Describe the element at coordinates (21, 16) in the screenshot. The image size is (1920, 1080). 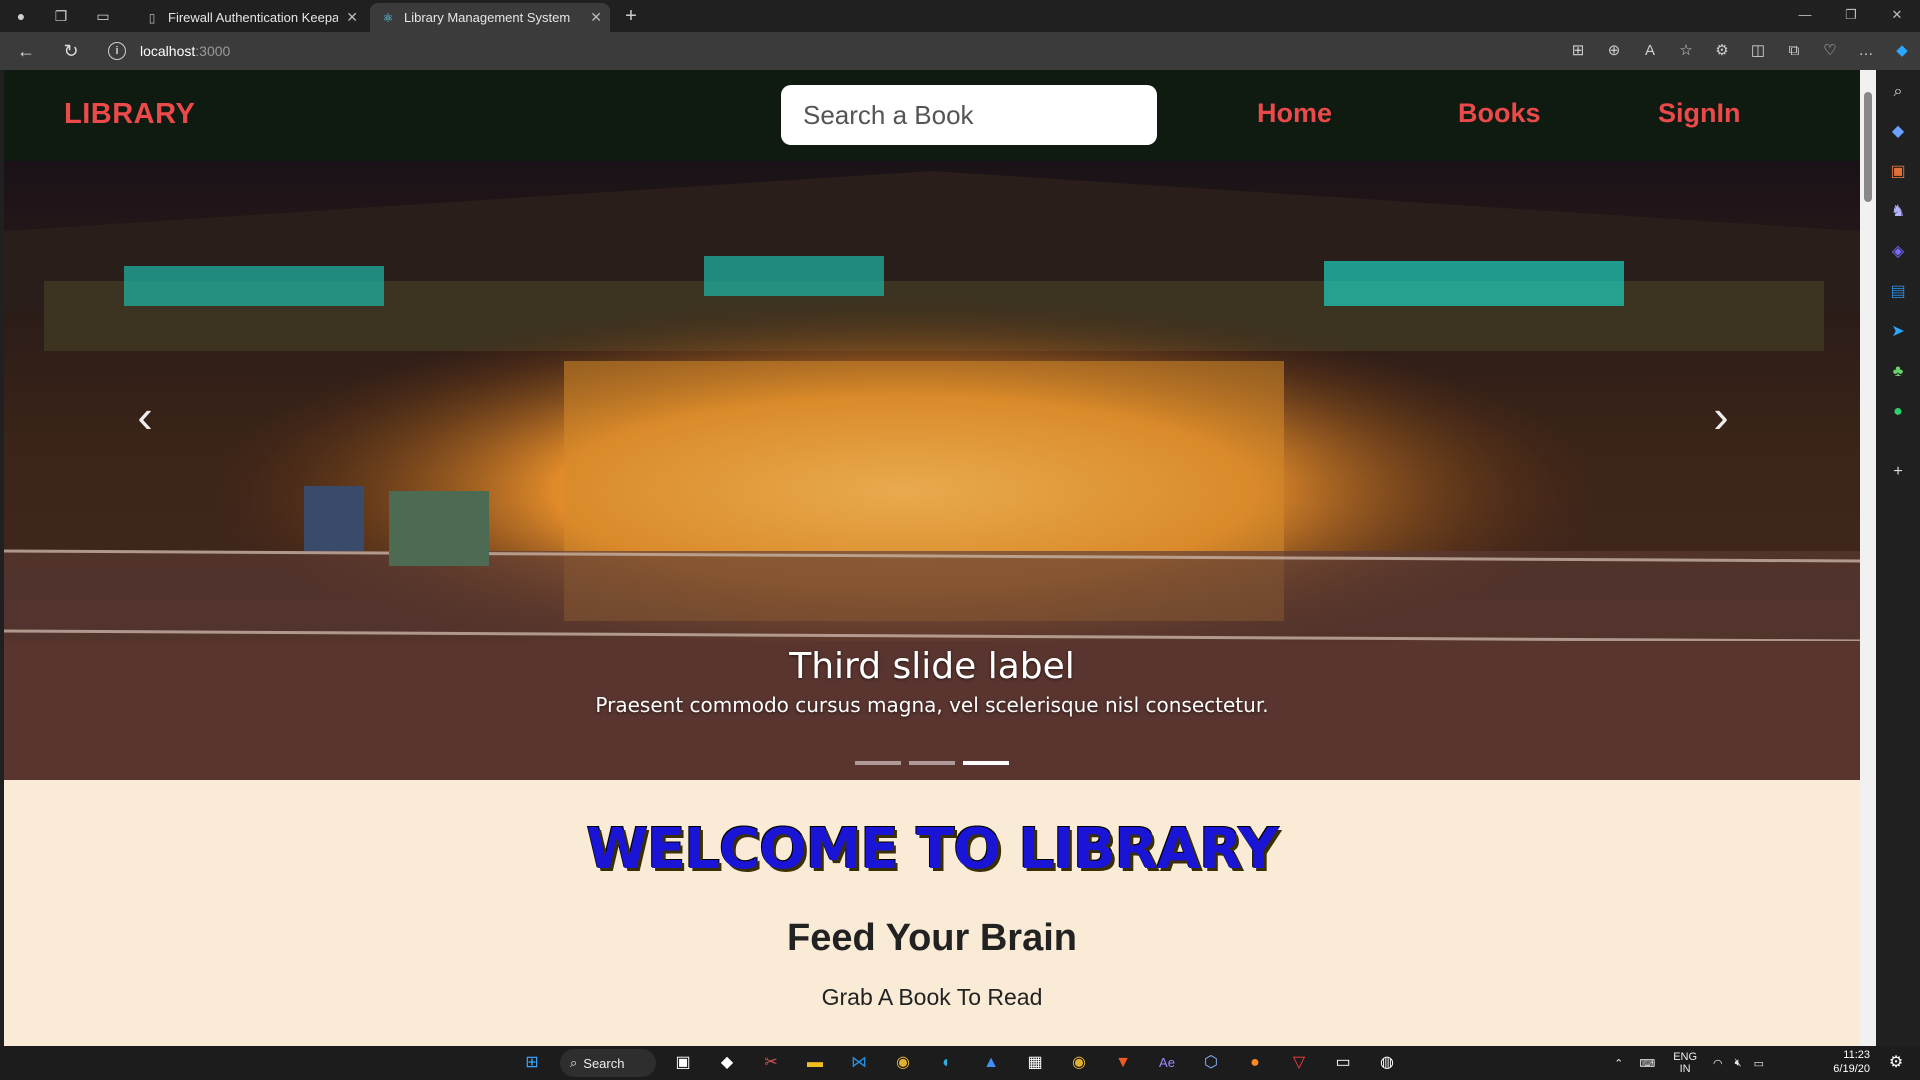
I see `profile-avatar-icon: ●` at that location.